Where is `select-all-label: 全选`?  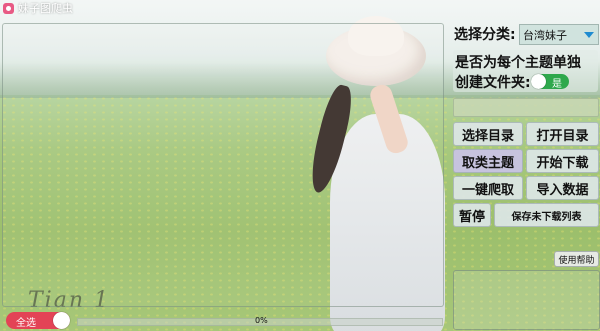
select-all-label: 全选 is located at coordinates (26, 323).